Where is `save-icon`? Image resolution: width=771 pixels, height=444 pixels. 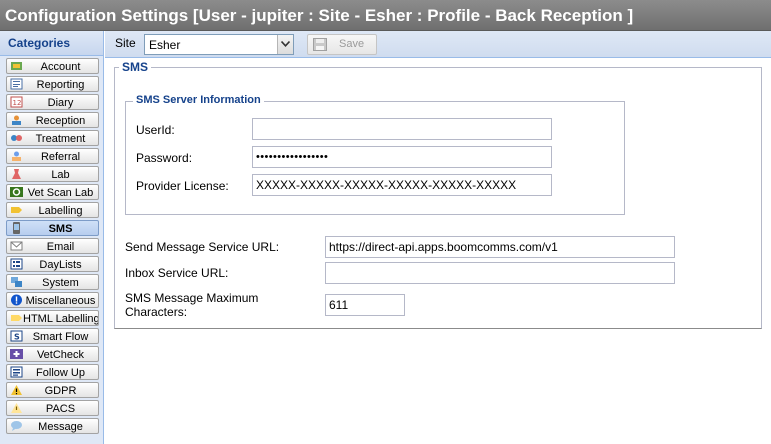 save-icon is located at coordinates (320, 44).